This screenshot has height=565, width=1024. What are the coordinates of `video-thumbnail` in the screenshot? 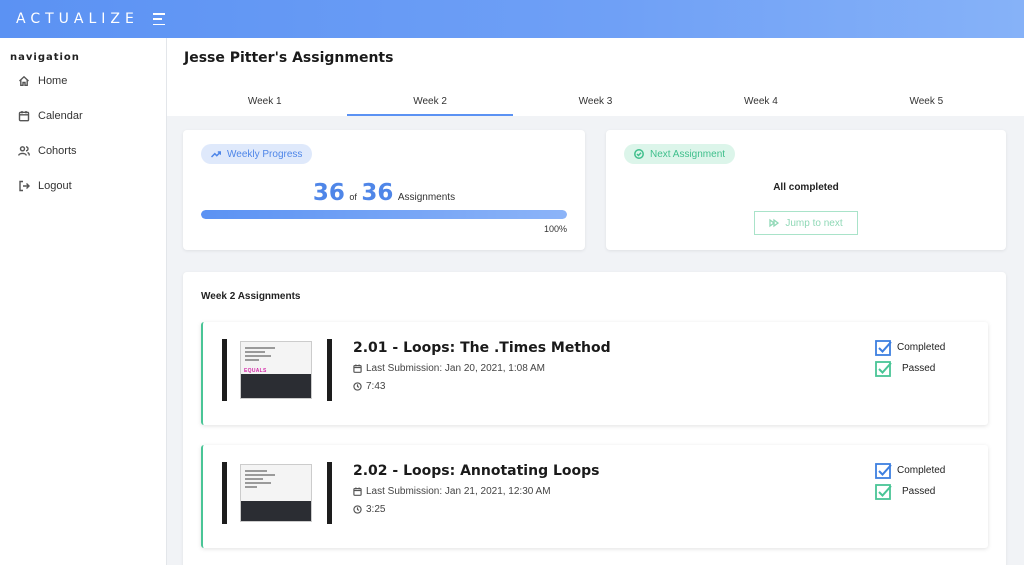 It's located at (277, 493).